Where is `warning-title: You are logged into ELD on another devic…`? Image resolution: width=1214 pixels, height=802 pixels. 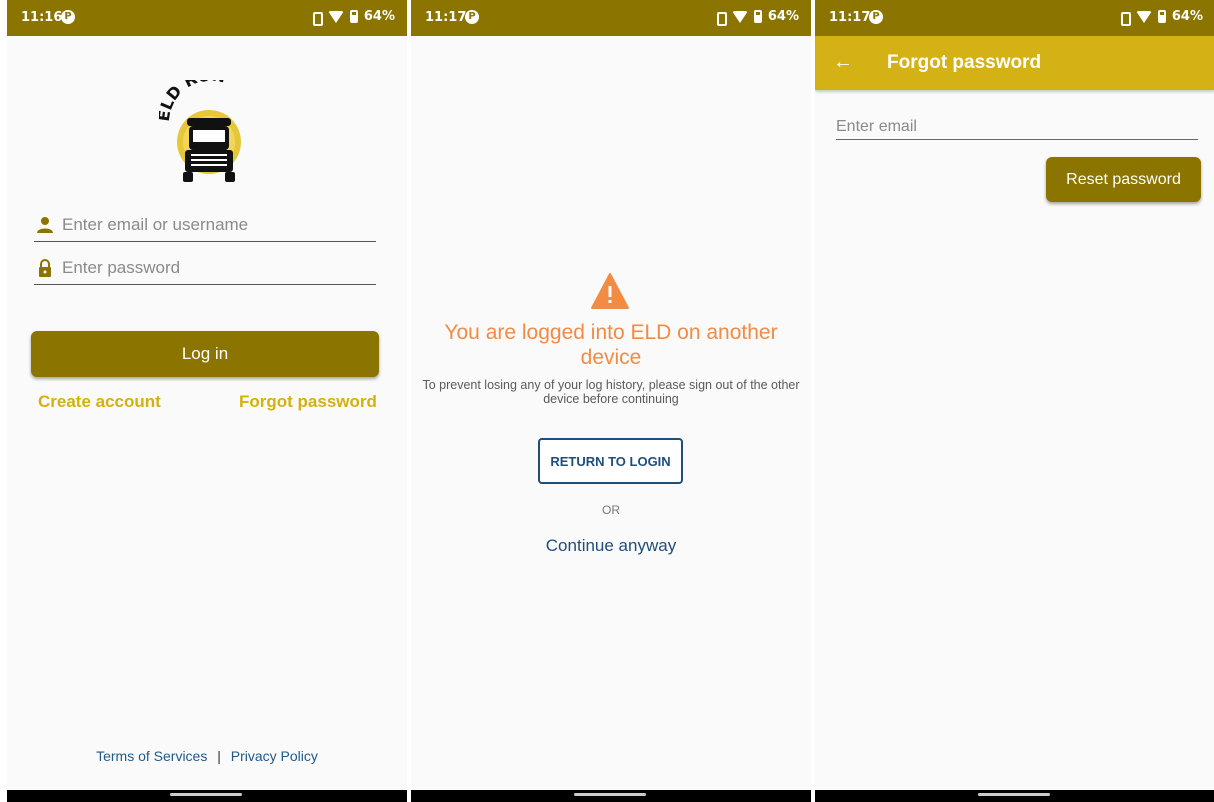 warning-title: You are logged into ELD on another devic… is located at coordinates (611, 345).